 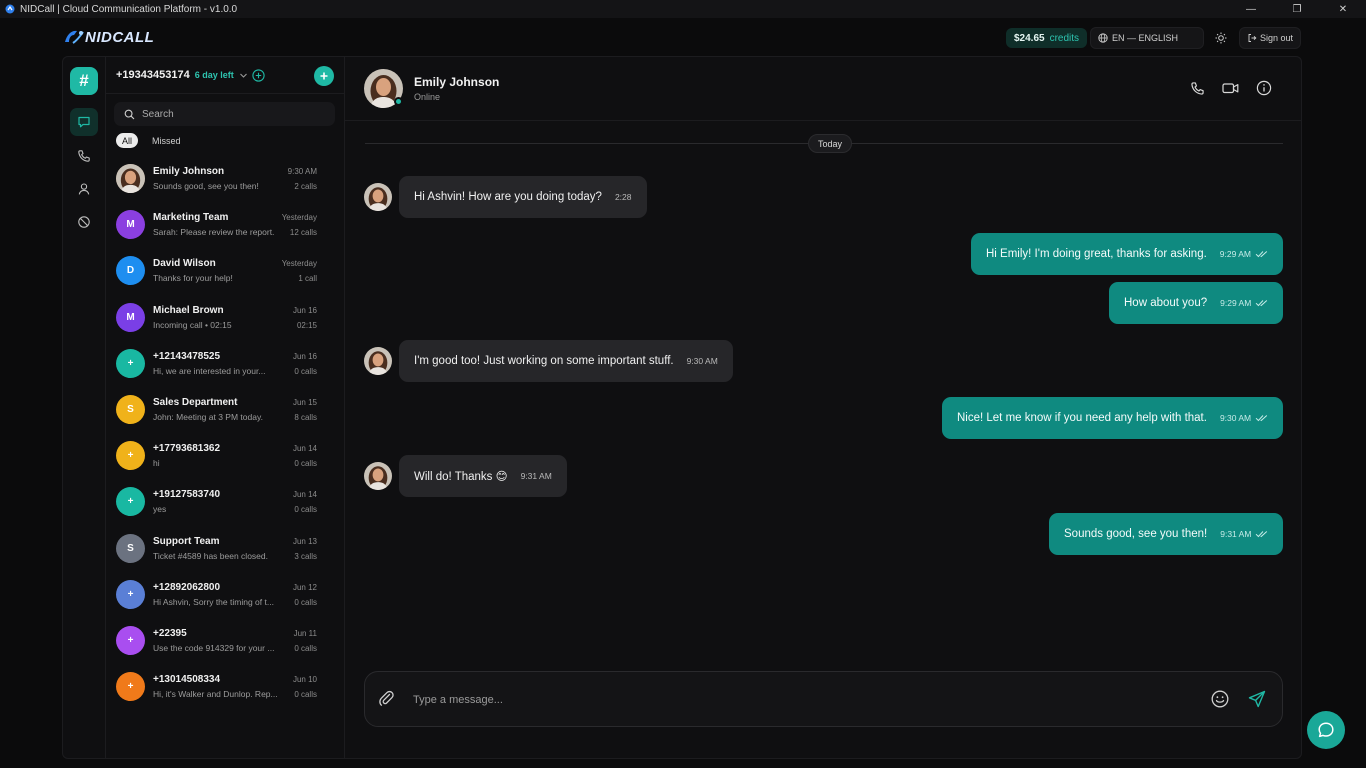 What do you see at coordinates (84, 122) in the screenshot?
I see `nav-messages` at bounding box center [84, 122].